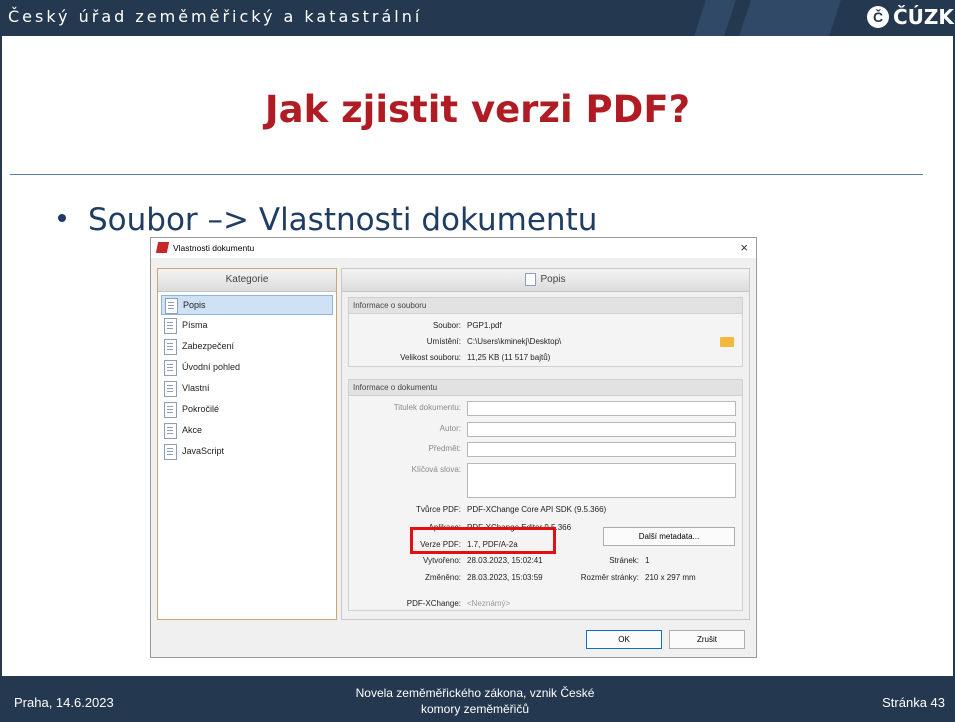  I want to click on footer-title-line: komory zeměměřičů, so click(475, 709).